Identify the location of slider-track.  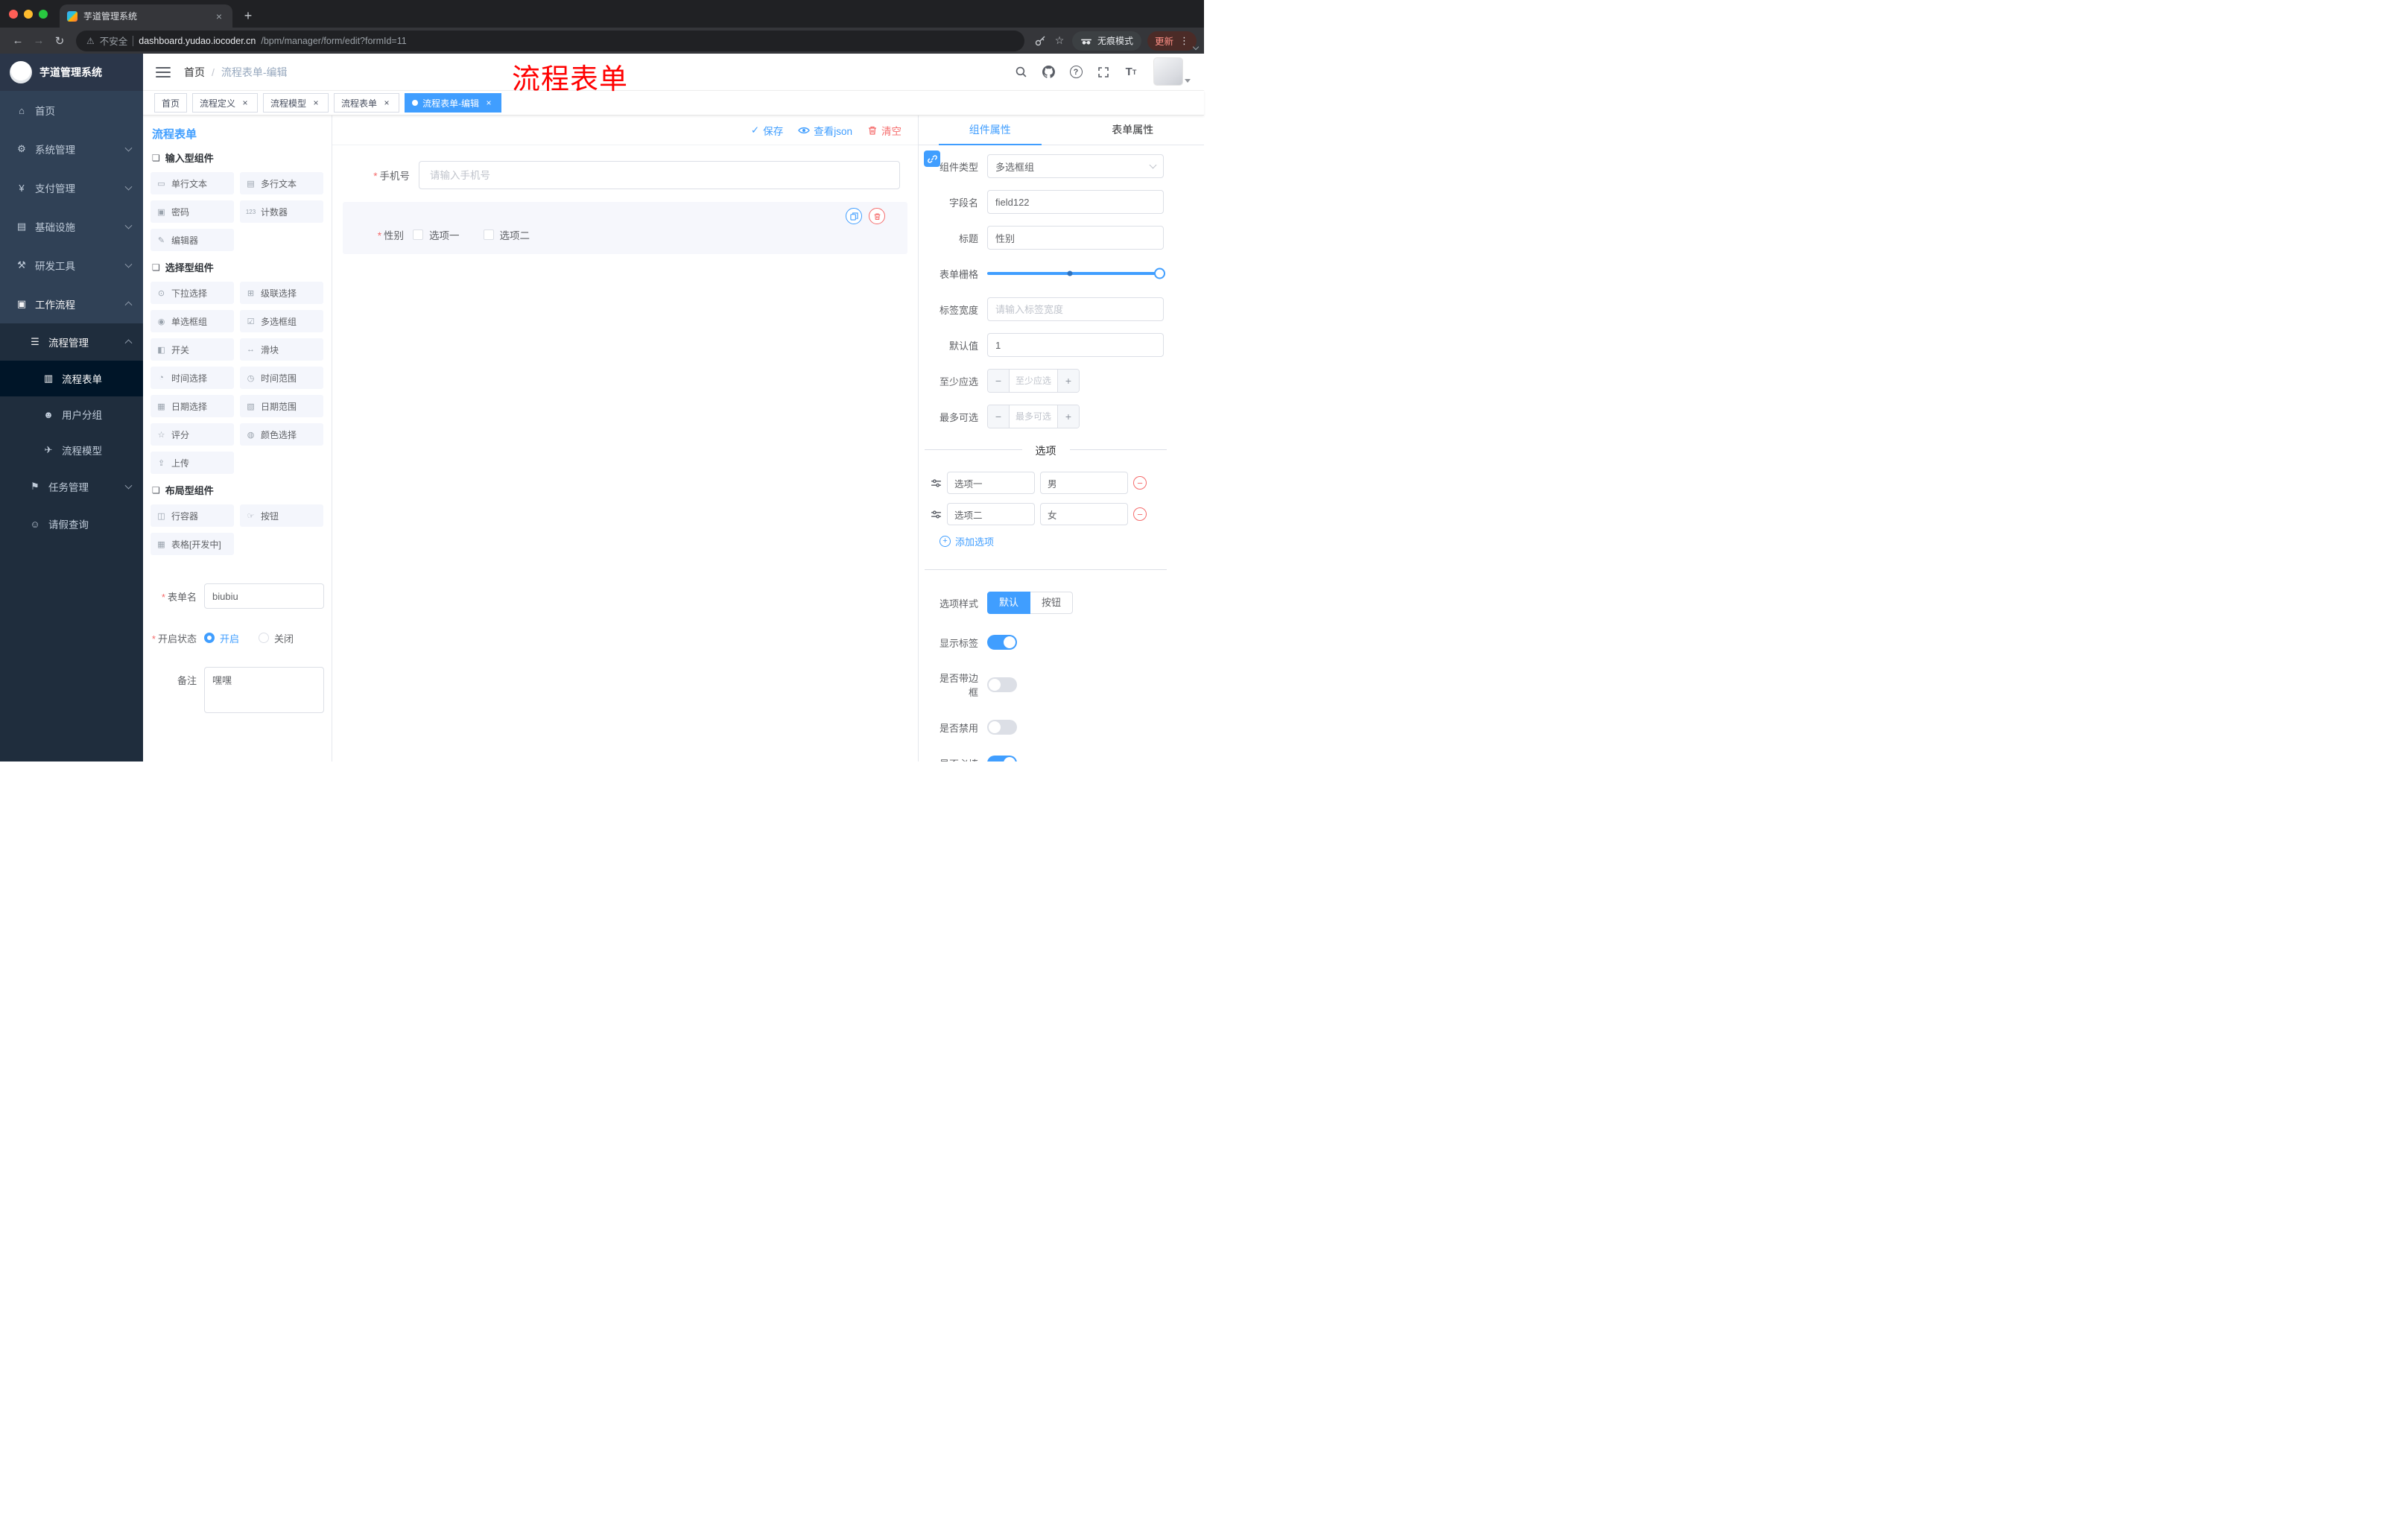
(1075, 274).